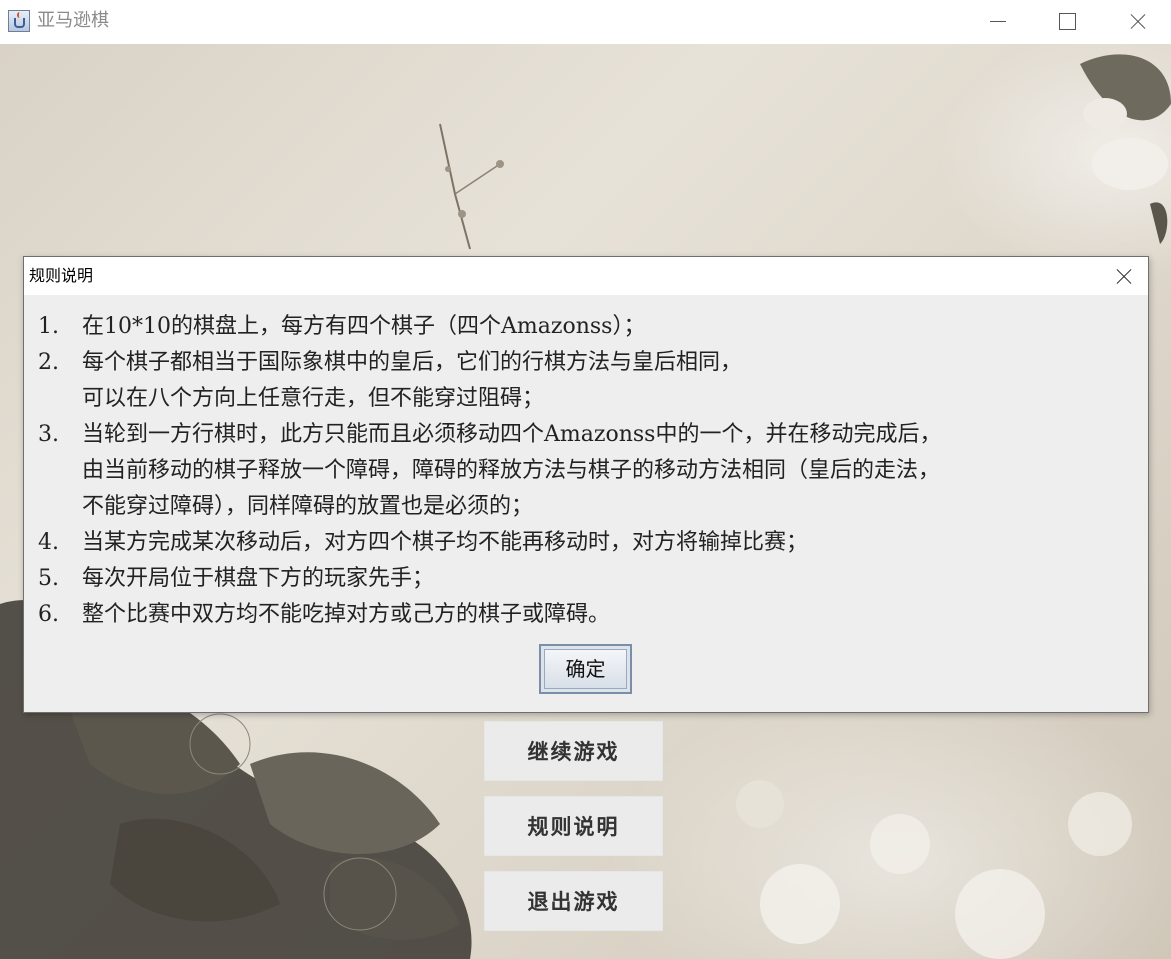  I want to click on rule-line: 不能穿过障碍），同样障碍的放置也是必须的；, so click(308, 506).